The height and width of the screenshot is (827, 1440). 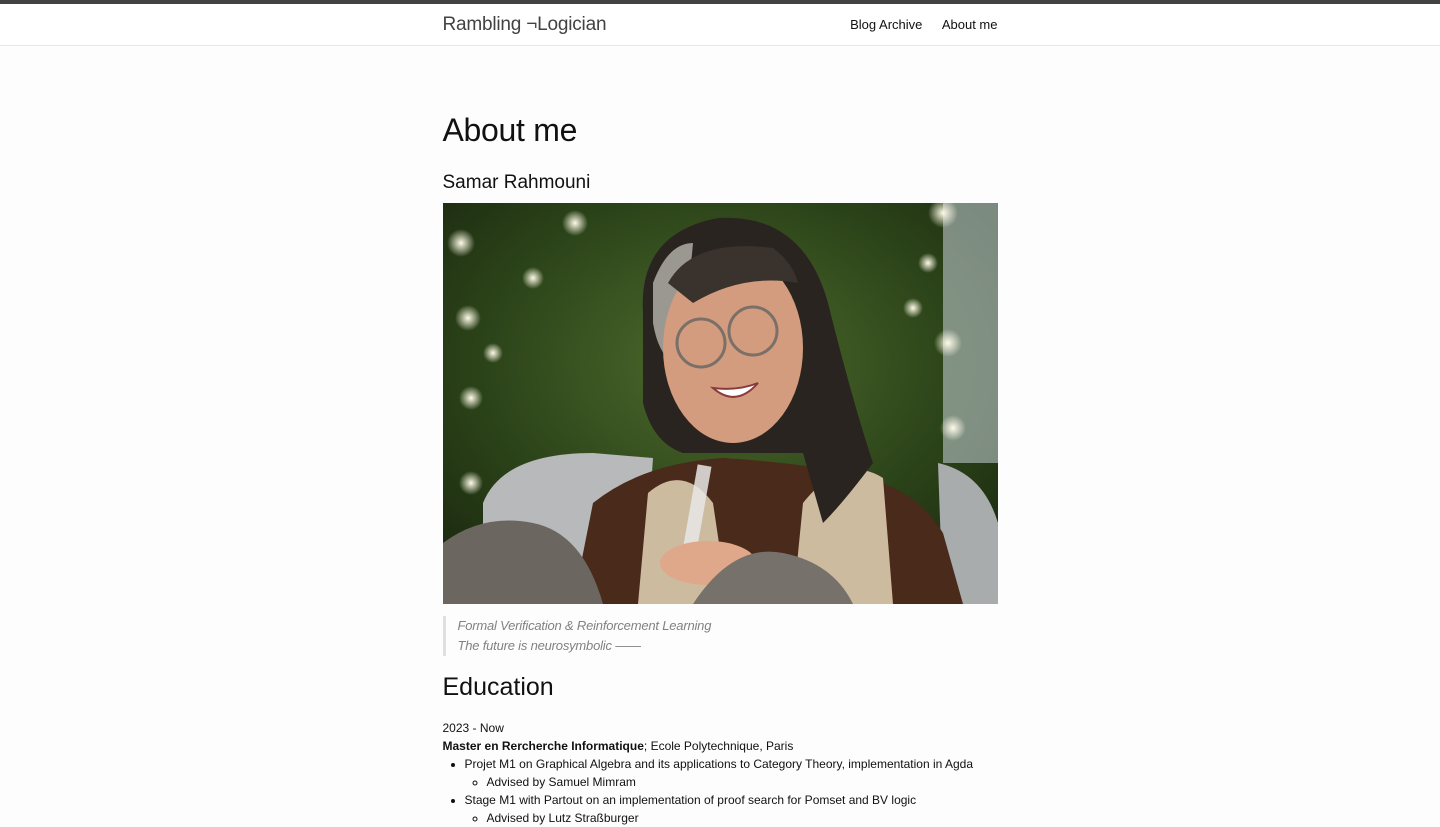 I want to click on site-title-link: Rambling ¬Logician, so click(x=525, y=24).